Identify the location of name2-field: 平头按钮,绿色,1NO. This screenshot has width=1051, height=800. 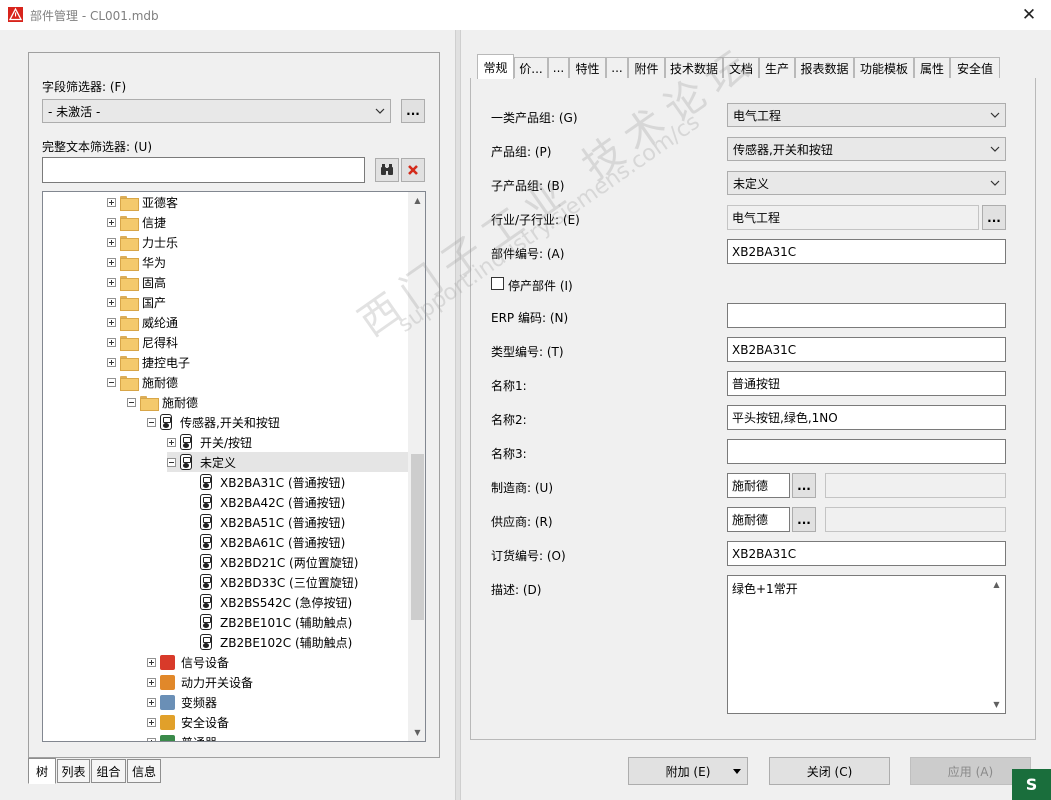
(866, 417).